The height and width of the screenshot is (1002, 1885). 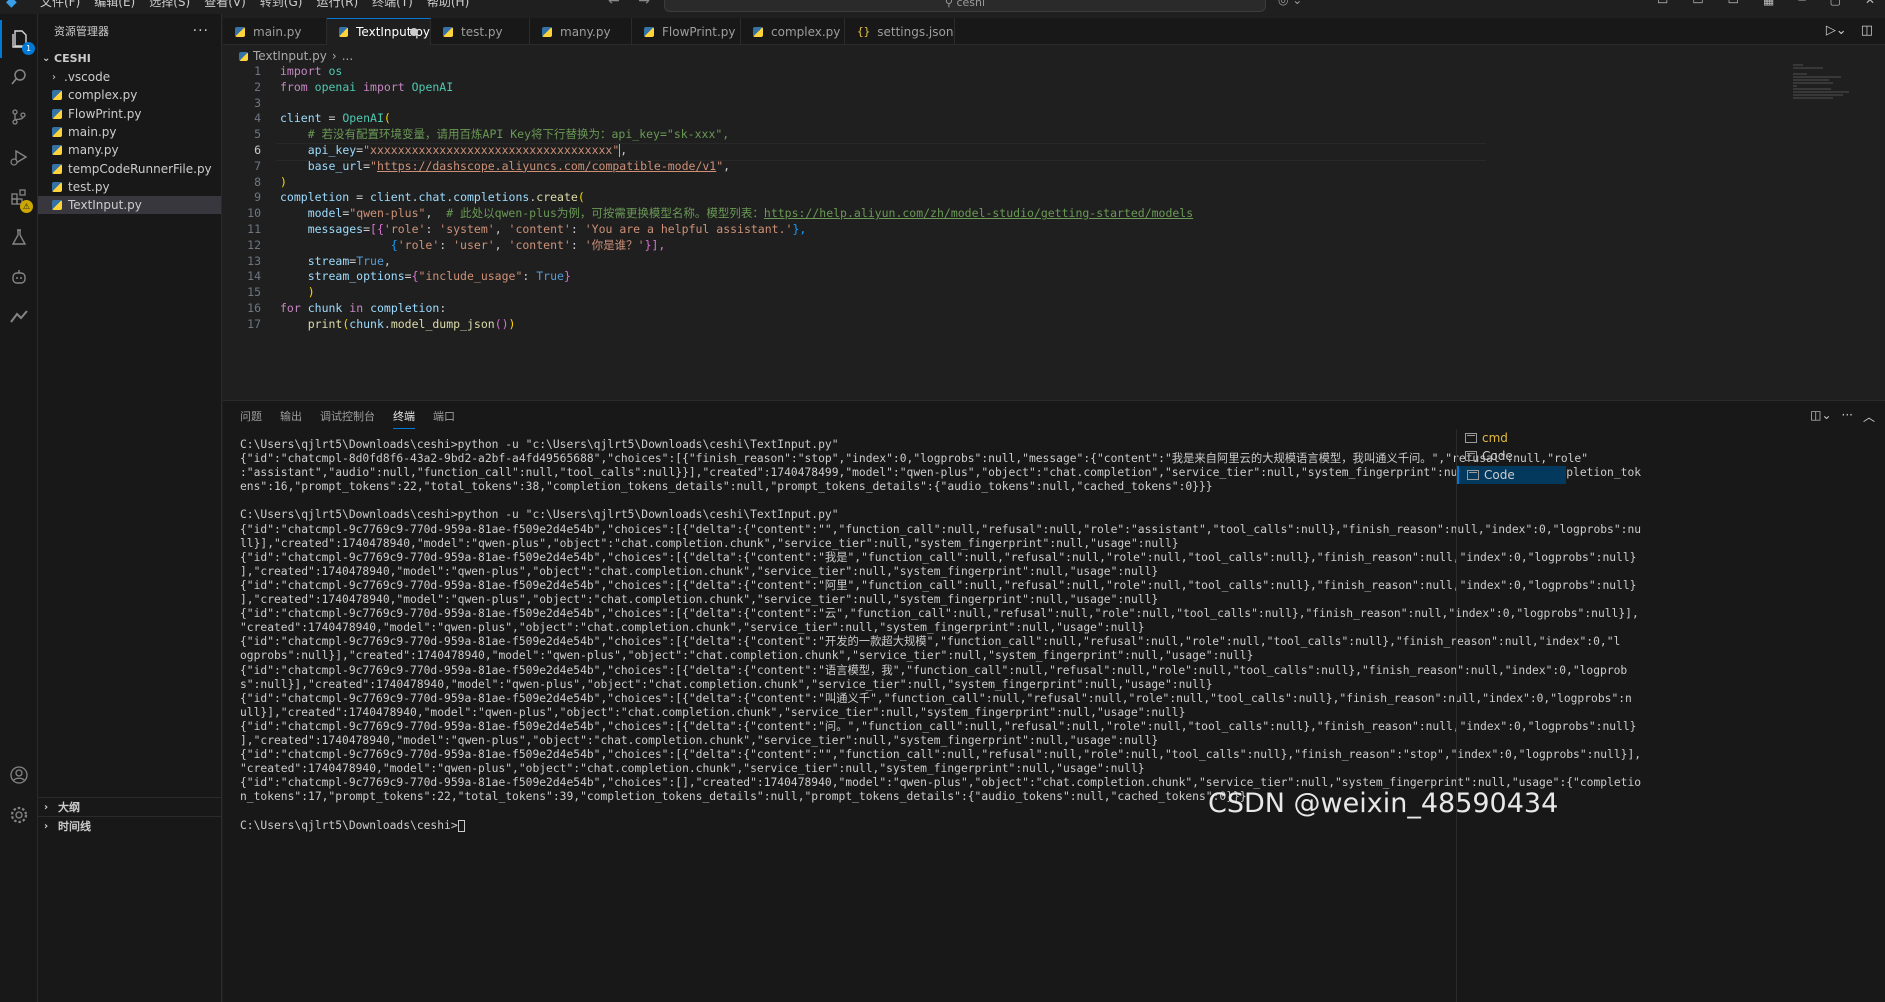 What do you see at coordinates (1511, 474) in the screenshot?
I see `terminal-item-code-active: Code` at bounding box center [1511, 474].